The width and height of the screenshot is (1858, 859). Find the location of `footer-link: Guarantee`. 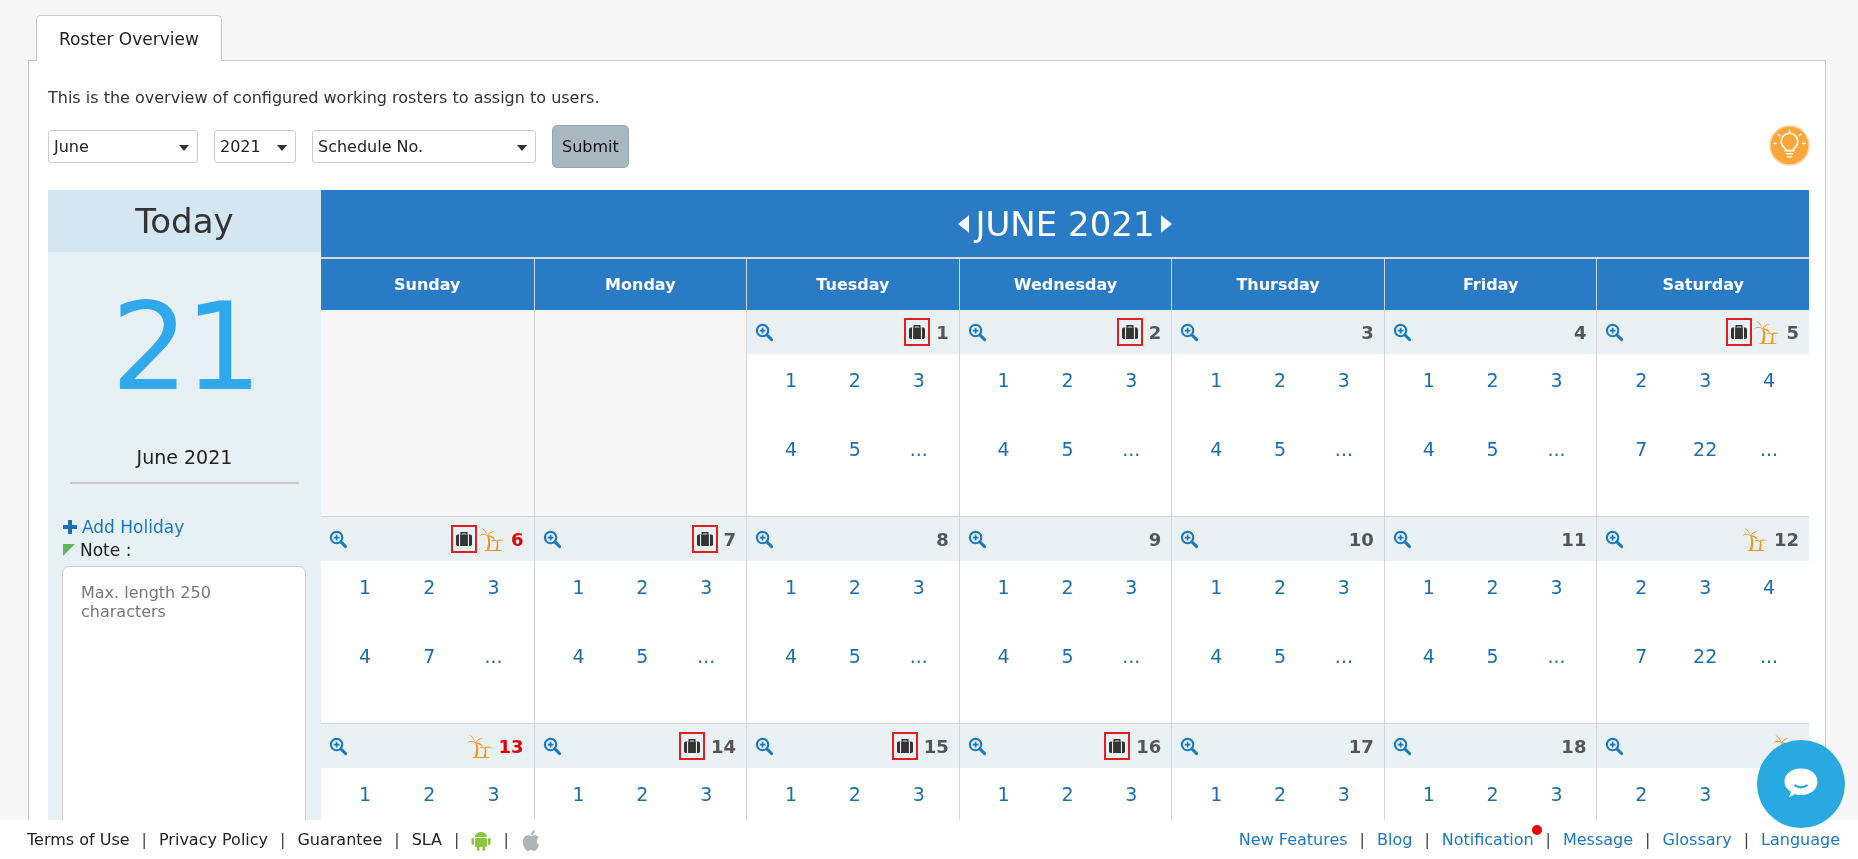

footer-link: Guarantee is located at coordinates (340, 839).